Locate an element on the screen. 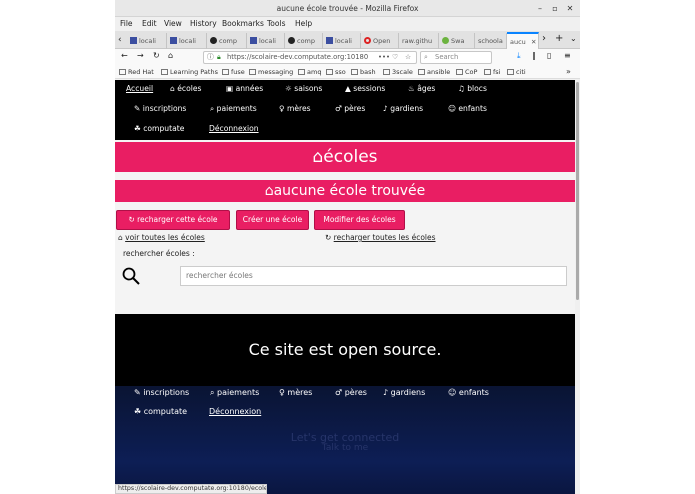 The width and height of the screenshot is (695, 494). open-source-text: Ce site est open source. is located at coordinates (345, 349).